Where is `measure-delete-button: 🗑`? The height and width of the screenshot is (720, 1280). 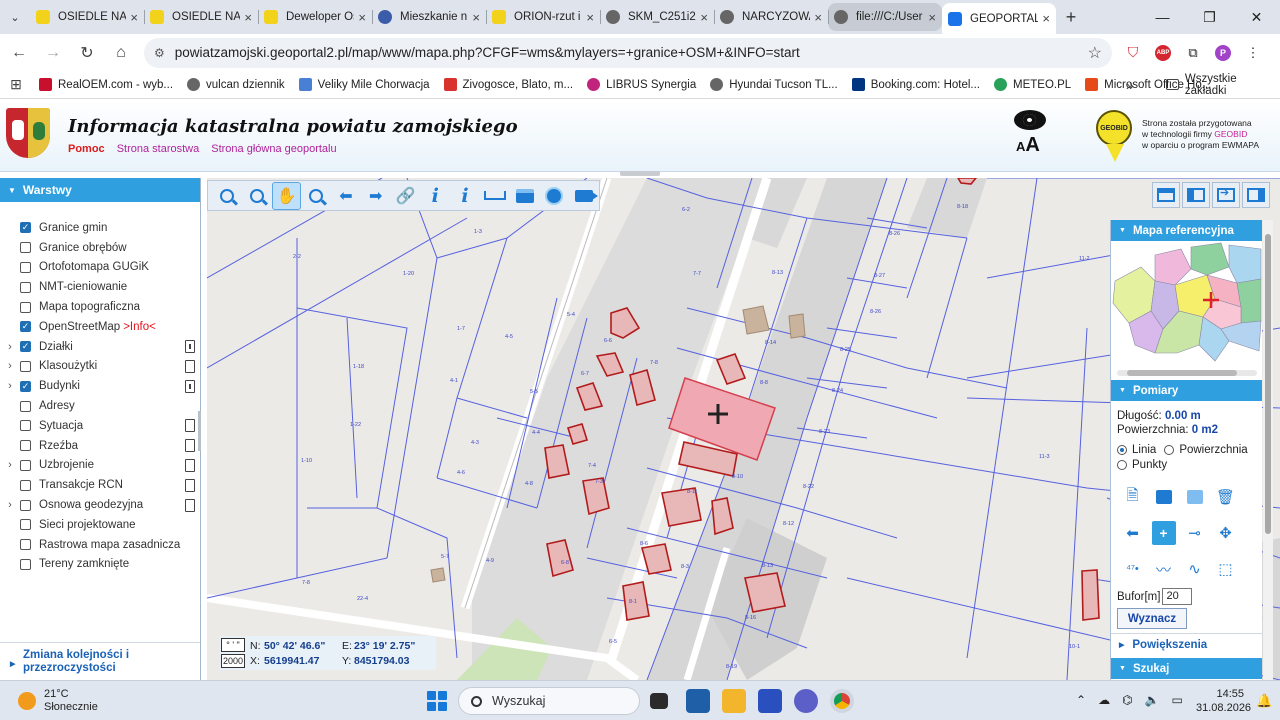 measure-delete-button: 🗑 is located at coordinates (1225, 497).